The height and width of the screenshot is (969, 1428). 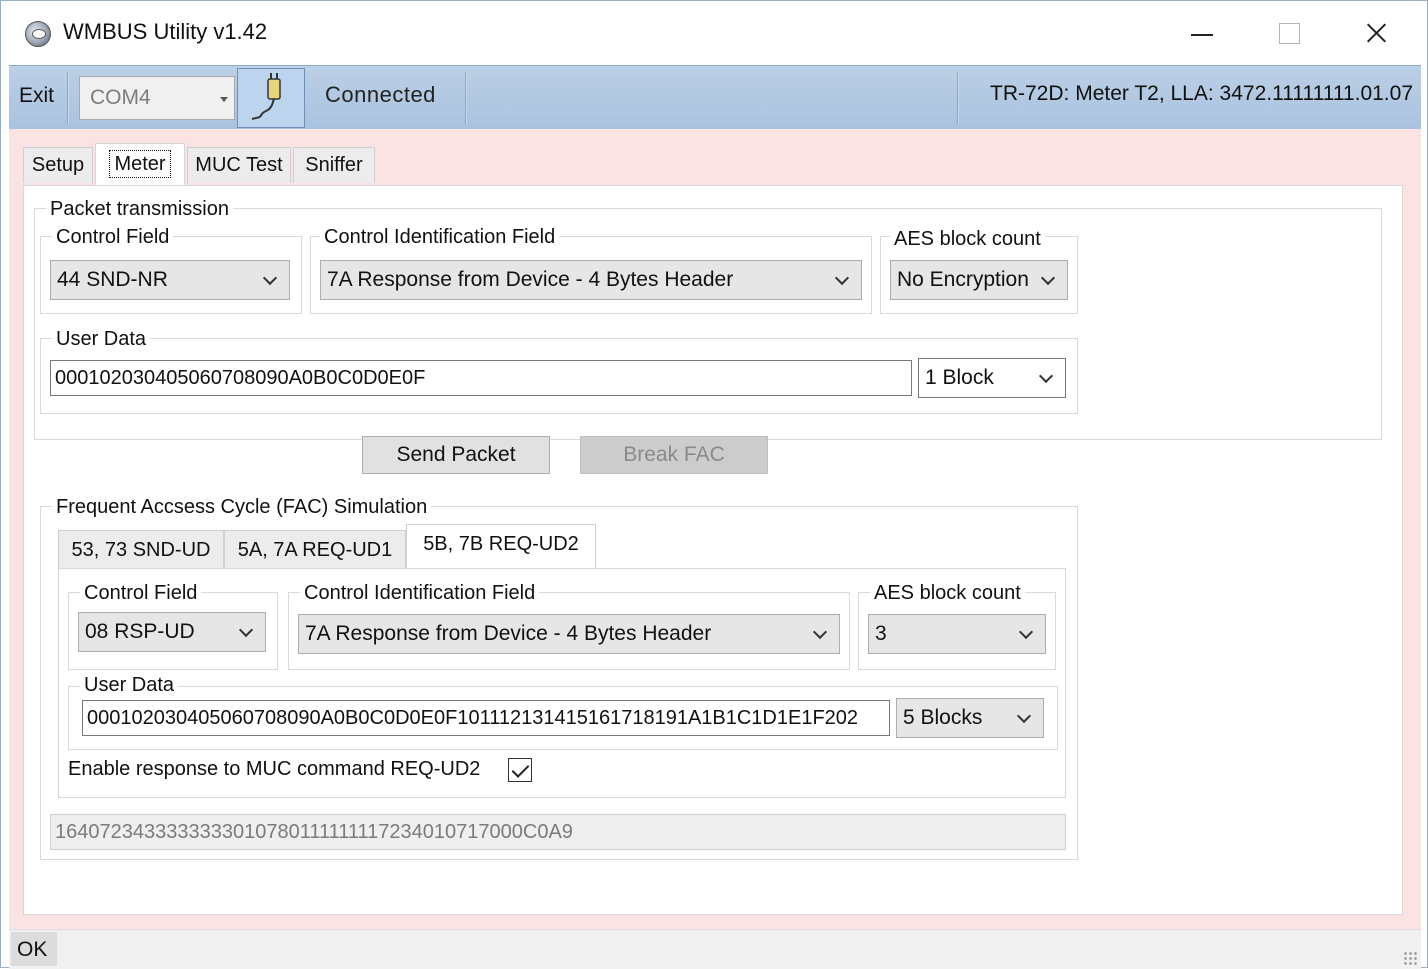 What do you see at coordinates (508, 633) in the screenshot?
I see `fac-ci-field-value: 7A Response from Device - 4 Bytes Header` at bounding box center [508, 633].